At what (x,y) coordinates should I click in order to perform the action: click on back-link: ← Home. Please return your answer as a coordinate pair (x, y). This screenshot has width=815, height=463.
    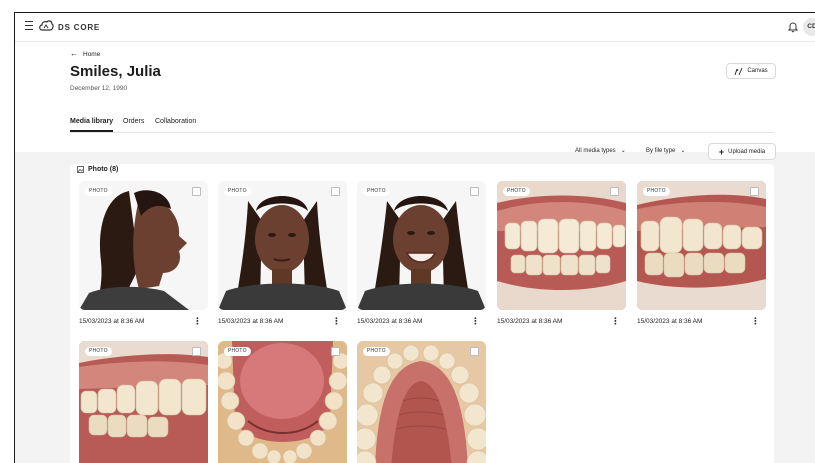
    Looking at the image, I should click on (85, 53).